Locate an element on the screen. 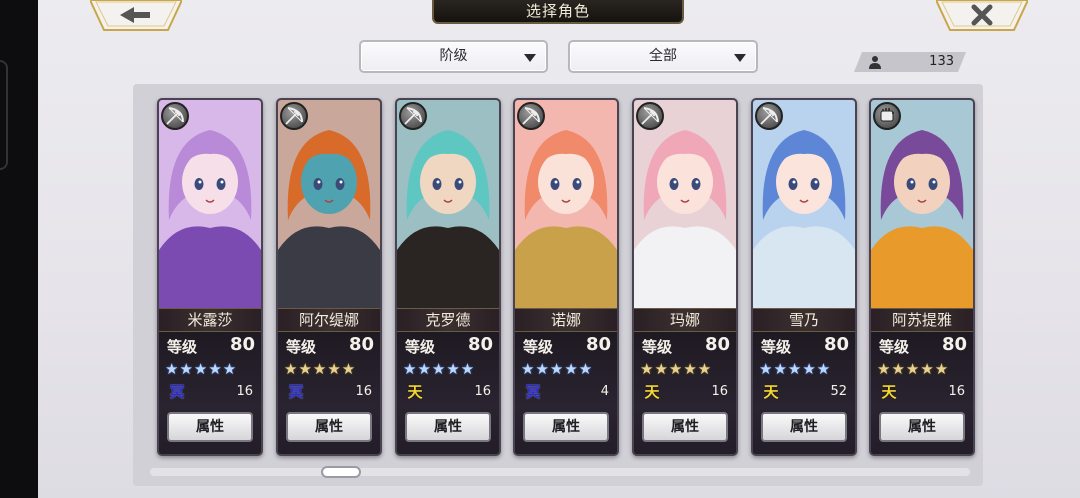  person-icon is located at coordinates (875, 62).